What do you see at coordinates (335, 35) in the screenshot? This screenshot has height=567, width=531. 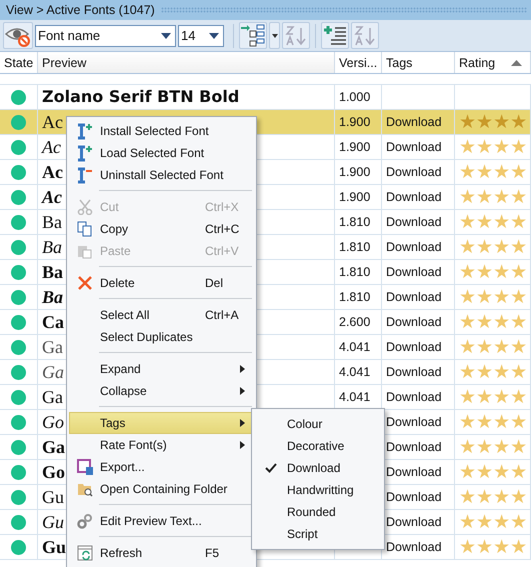 I see `indent-button` at bounding box center [335, 35].